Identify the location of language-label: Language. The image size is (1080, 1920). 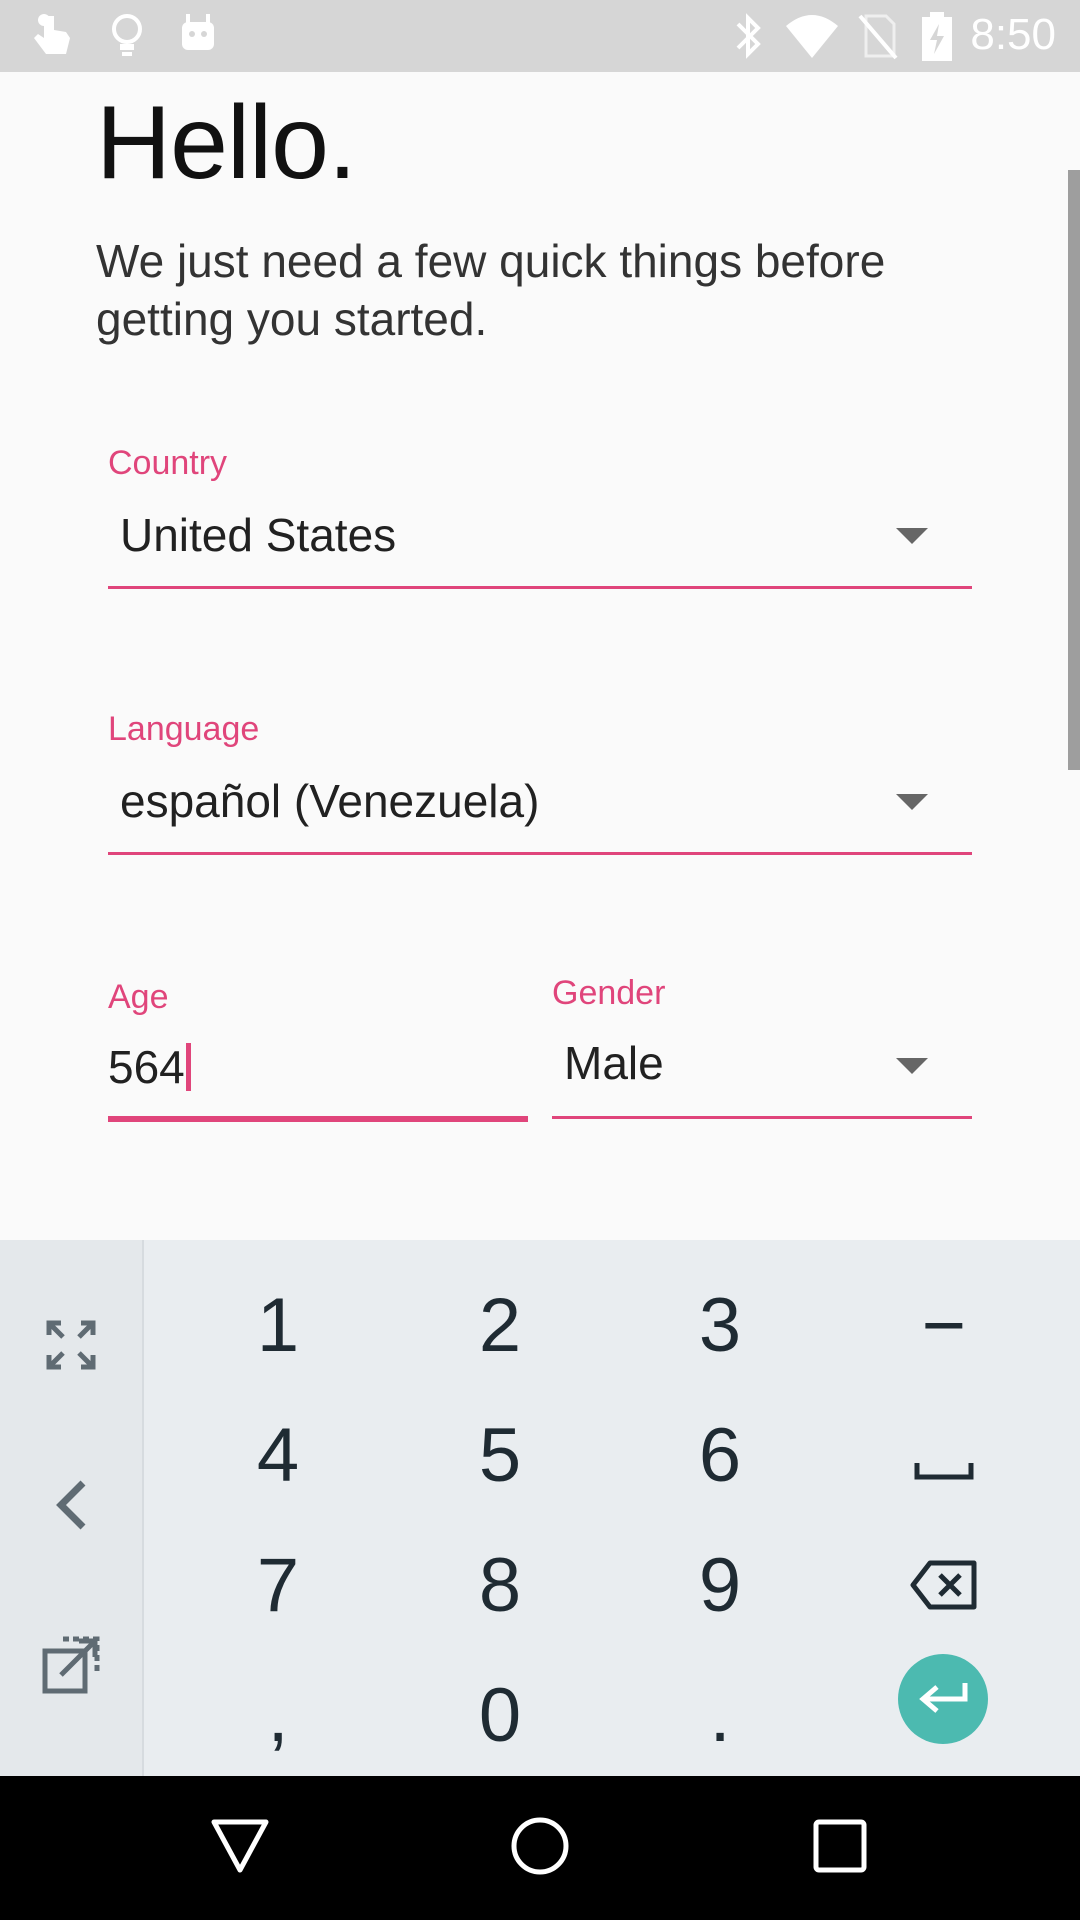
(184, 729).